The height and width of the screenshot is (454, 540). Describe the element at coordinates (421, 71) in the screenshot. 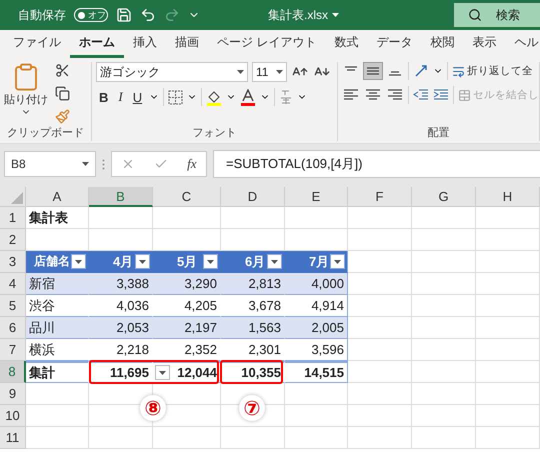

I see `orientation-icon` at that location.